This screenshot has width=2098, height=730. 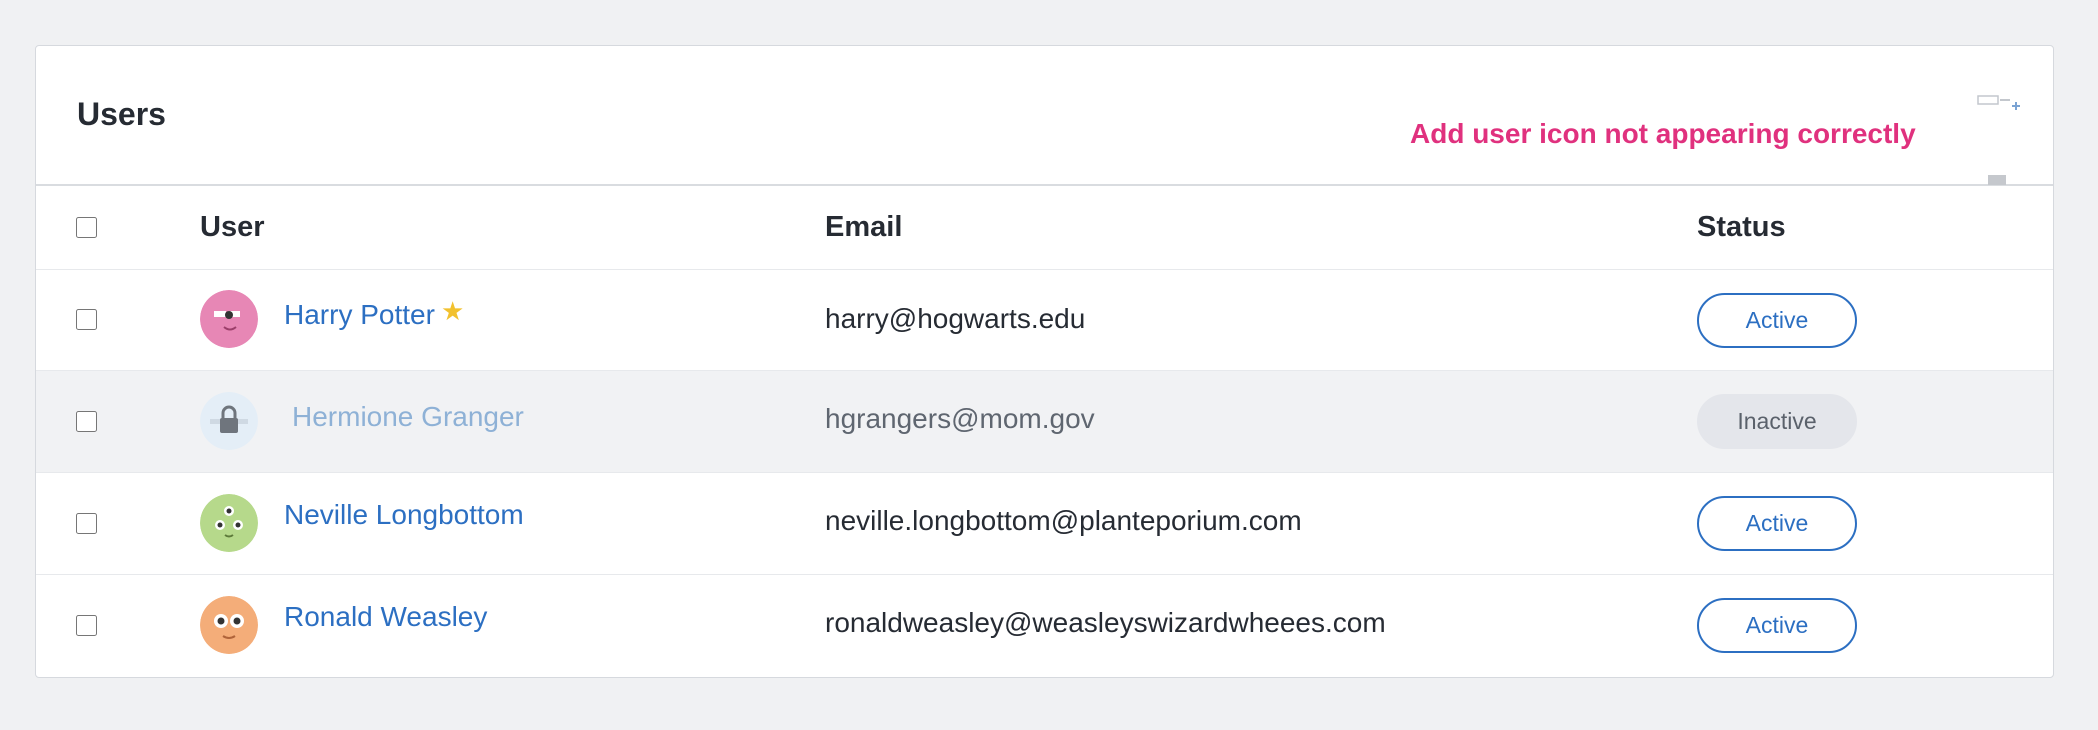 I want to click on user-email: neville.longbottom@planteporium.com, so click(x=1063, y=520).